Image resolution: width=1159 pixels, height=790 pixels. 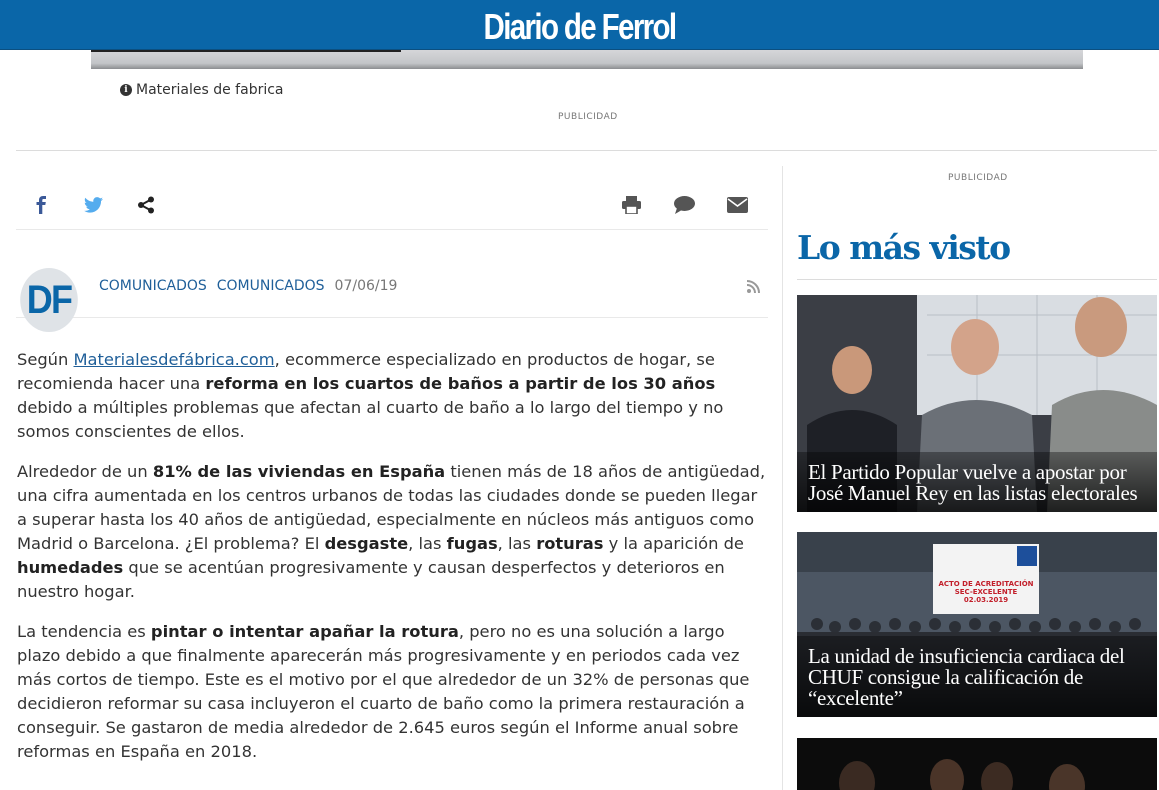 What do you see at coordinates (782, 478) in the screenshot?
I see `column-divider` at bounding box center [782, 478].